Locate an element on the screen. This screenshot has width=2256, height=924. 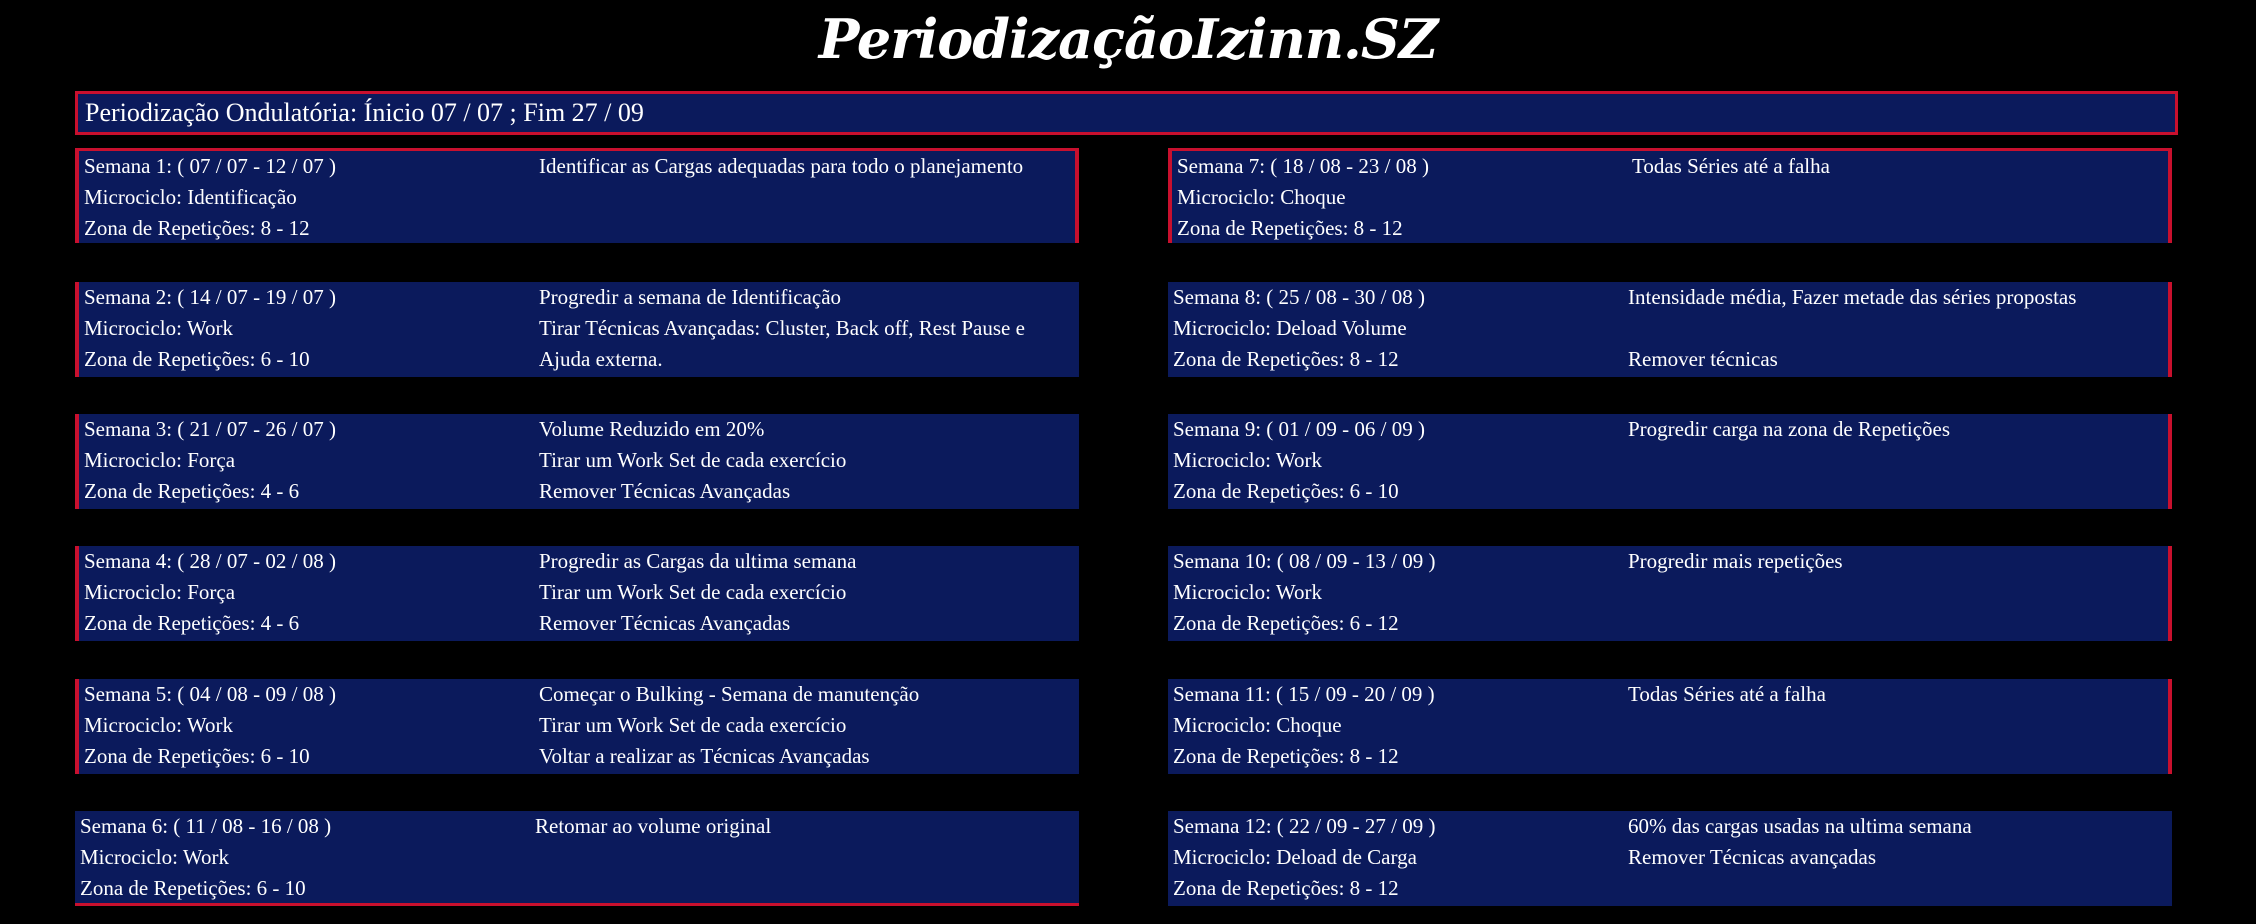
week-range: Semana 12: ( 22 / 09 - 27 / 09 ) is located at coordinates (1304, 826).